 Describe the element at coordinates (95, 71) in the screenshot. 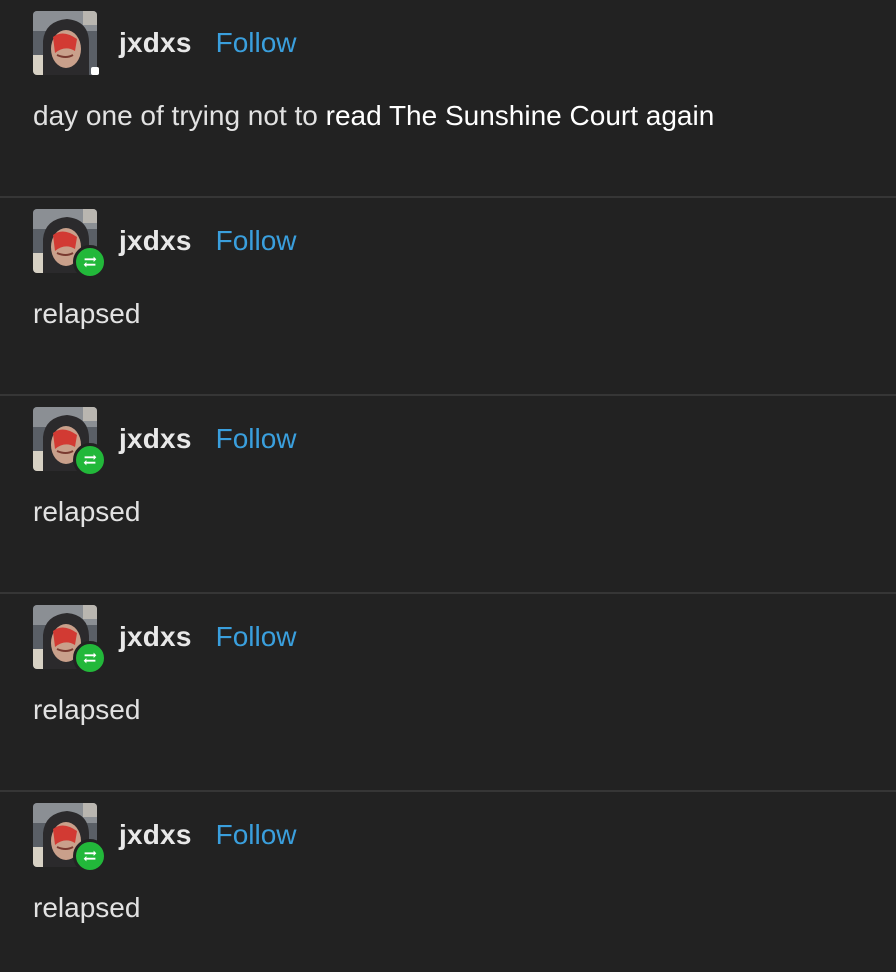

I see `avatar-status-dot` at that location.